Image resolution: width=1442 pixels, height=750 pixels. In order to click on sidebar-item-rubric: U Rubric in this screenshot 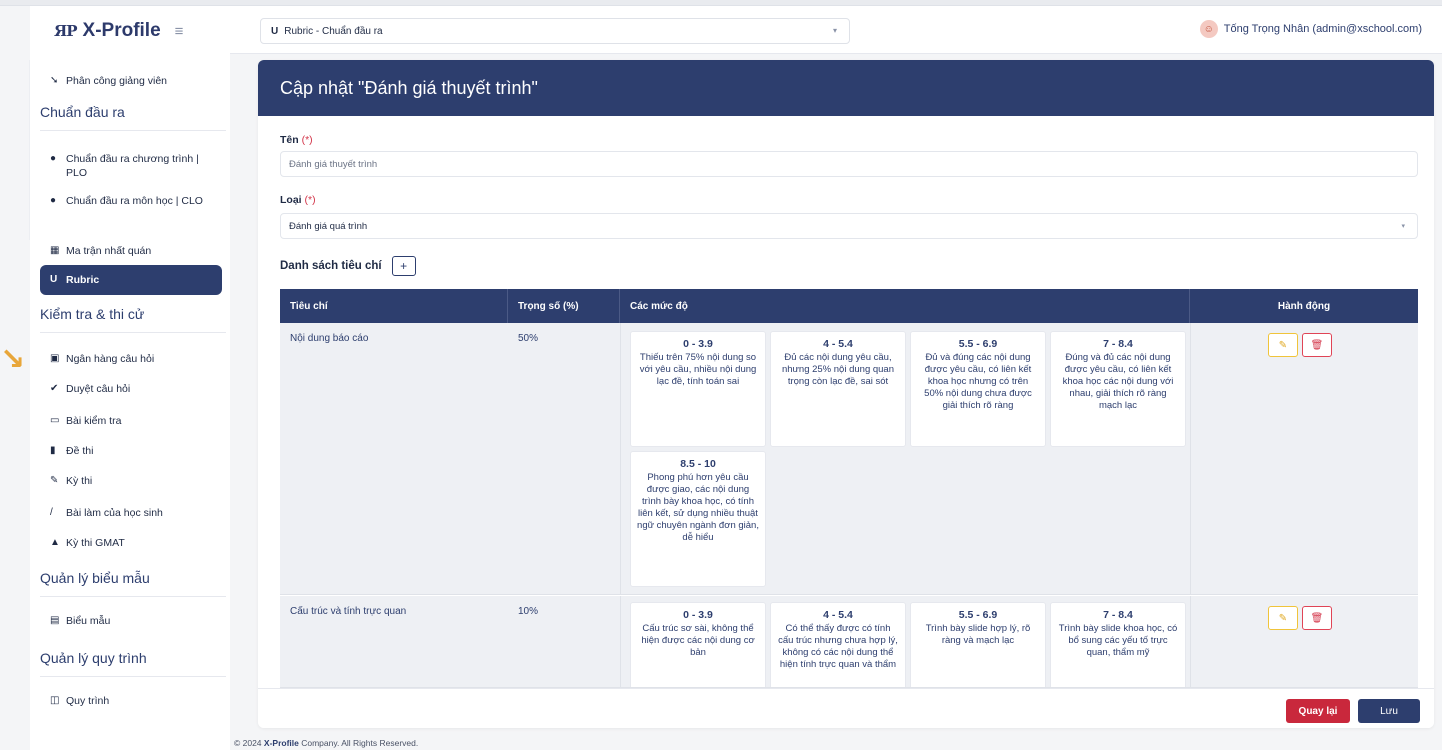, I will do `click(131, 280)`.